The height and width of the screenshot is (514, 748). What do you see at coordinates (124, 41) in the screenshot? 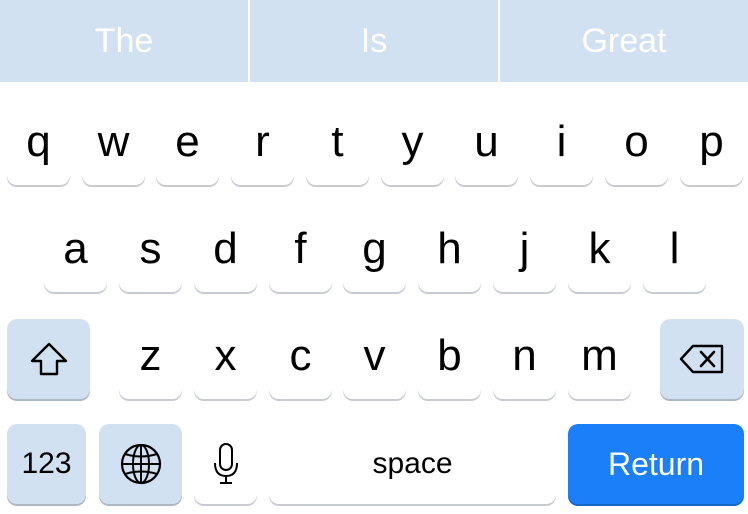
I see `suggestion-1: The` at bounding box center [124, 41].